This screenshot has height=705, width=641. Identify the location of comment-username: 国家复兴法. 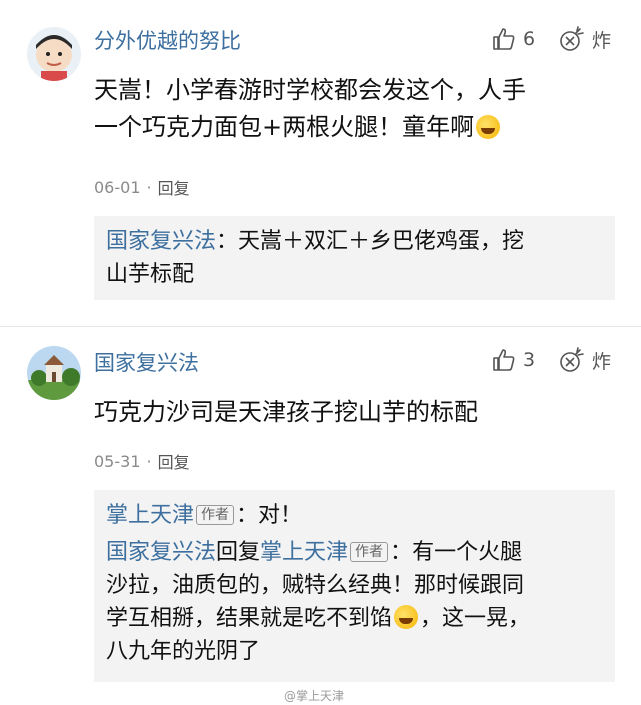
(146, 362).